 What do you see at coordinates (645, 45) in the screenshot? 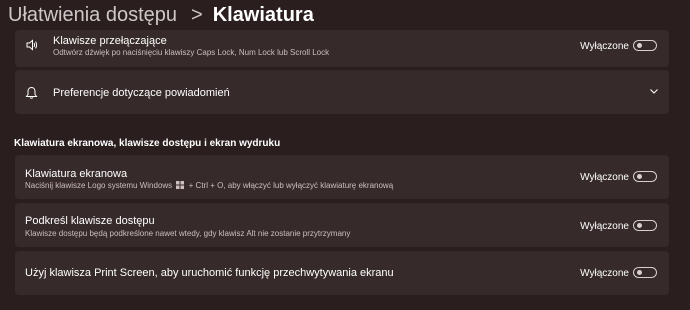
I see `toggle-keys-switch` at bounding box center [645, 45].